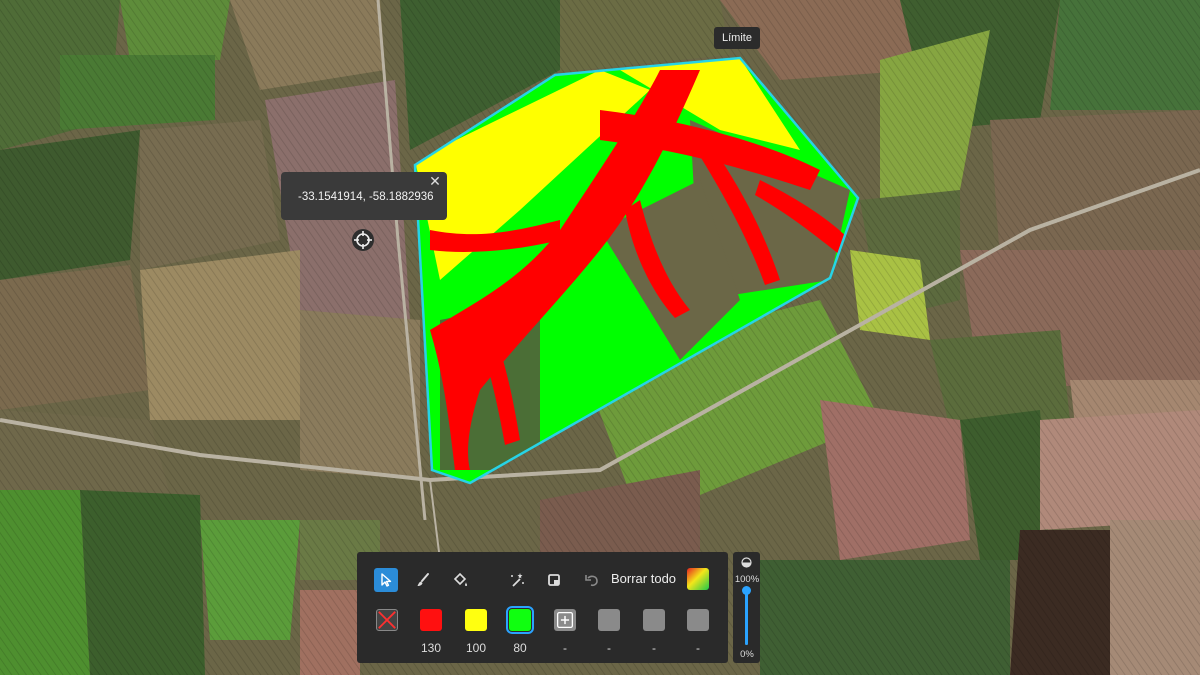 This screenshot has height=675, width=1200. What do you see at coordinates (431, 648) in the screenshot?
I see `zone-value: 130` at bounding box center [431, 648].